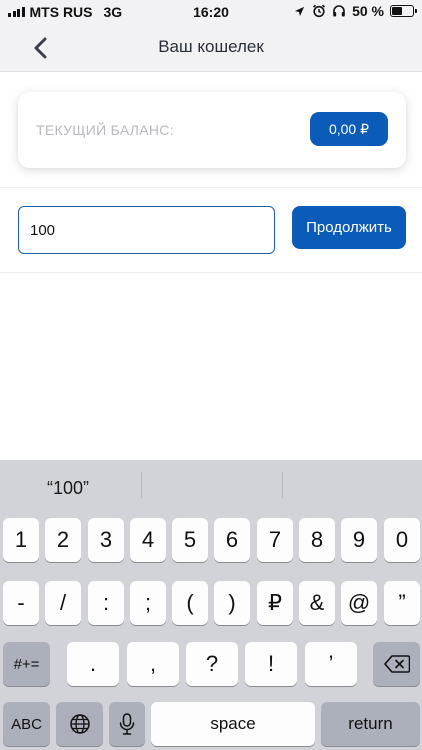 The width and height of the screenshot is (422, 750). What do you see at coordinates (275, 540) in the screenshot?
I see `key-7: 7` at bounding box center [275, 540].